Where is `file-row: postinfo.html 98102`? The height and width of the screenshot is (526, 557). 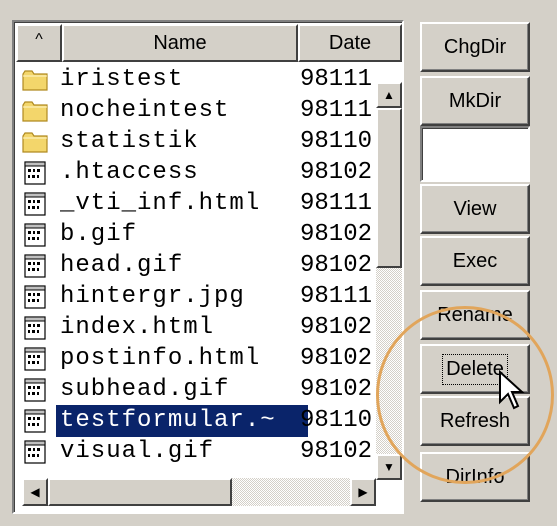
file-row: postinfo.html 98102 is located at coordinates (206, 359).